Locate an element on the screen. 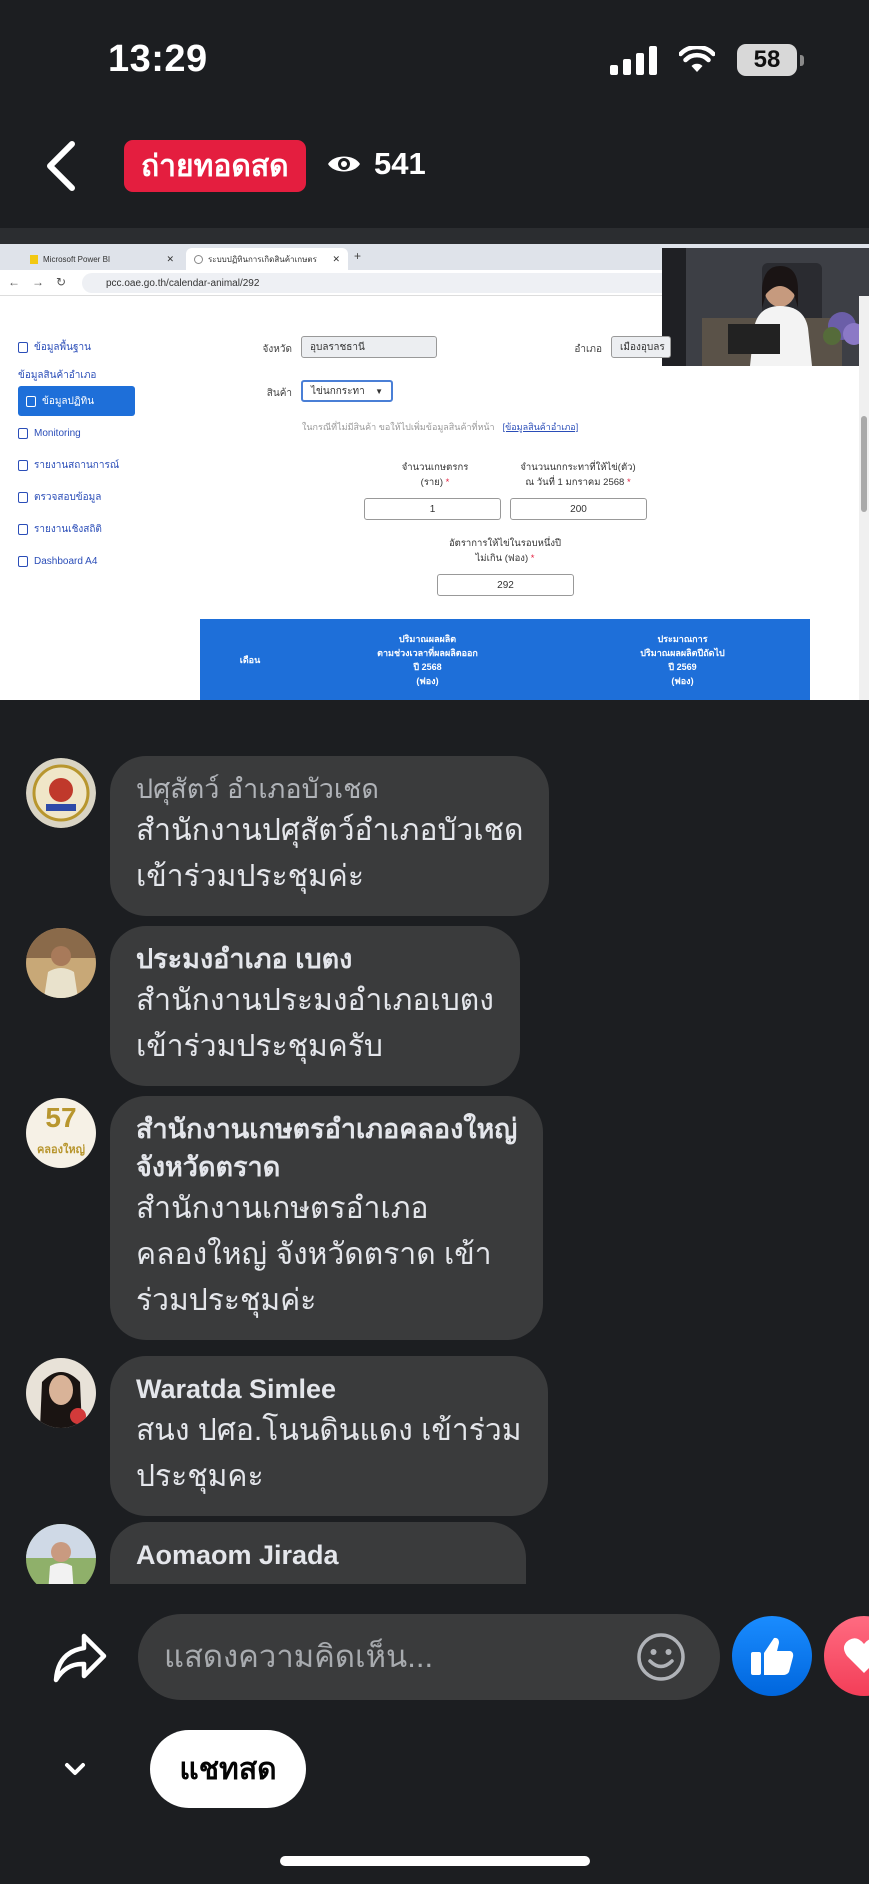 Image resolution: width=869 pixels, height=1884 pixels. love-reaction-button is located at coordinates (846, 1656).